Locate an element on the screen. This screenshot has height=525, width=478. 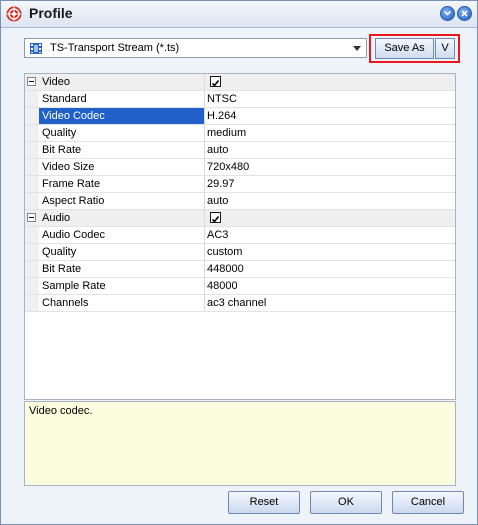
property-row-audio-codec: Audio Codec AC3 is located at coordinates (240, 235).